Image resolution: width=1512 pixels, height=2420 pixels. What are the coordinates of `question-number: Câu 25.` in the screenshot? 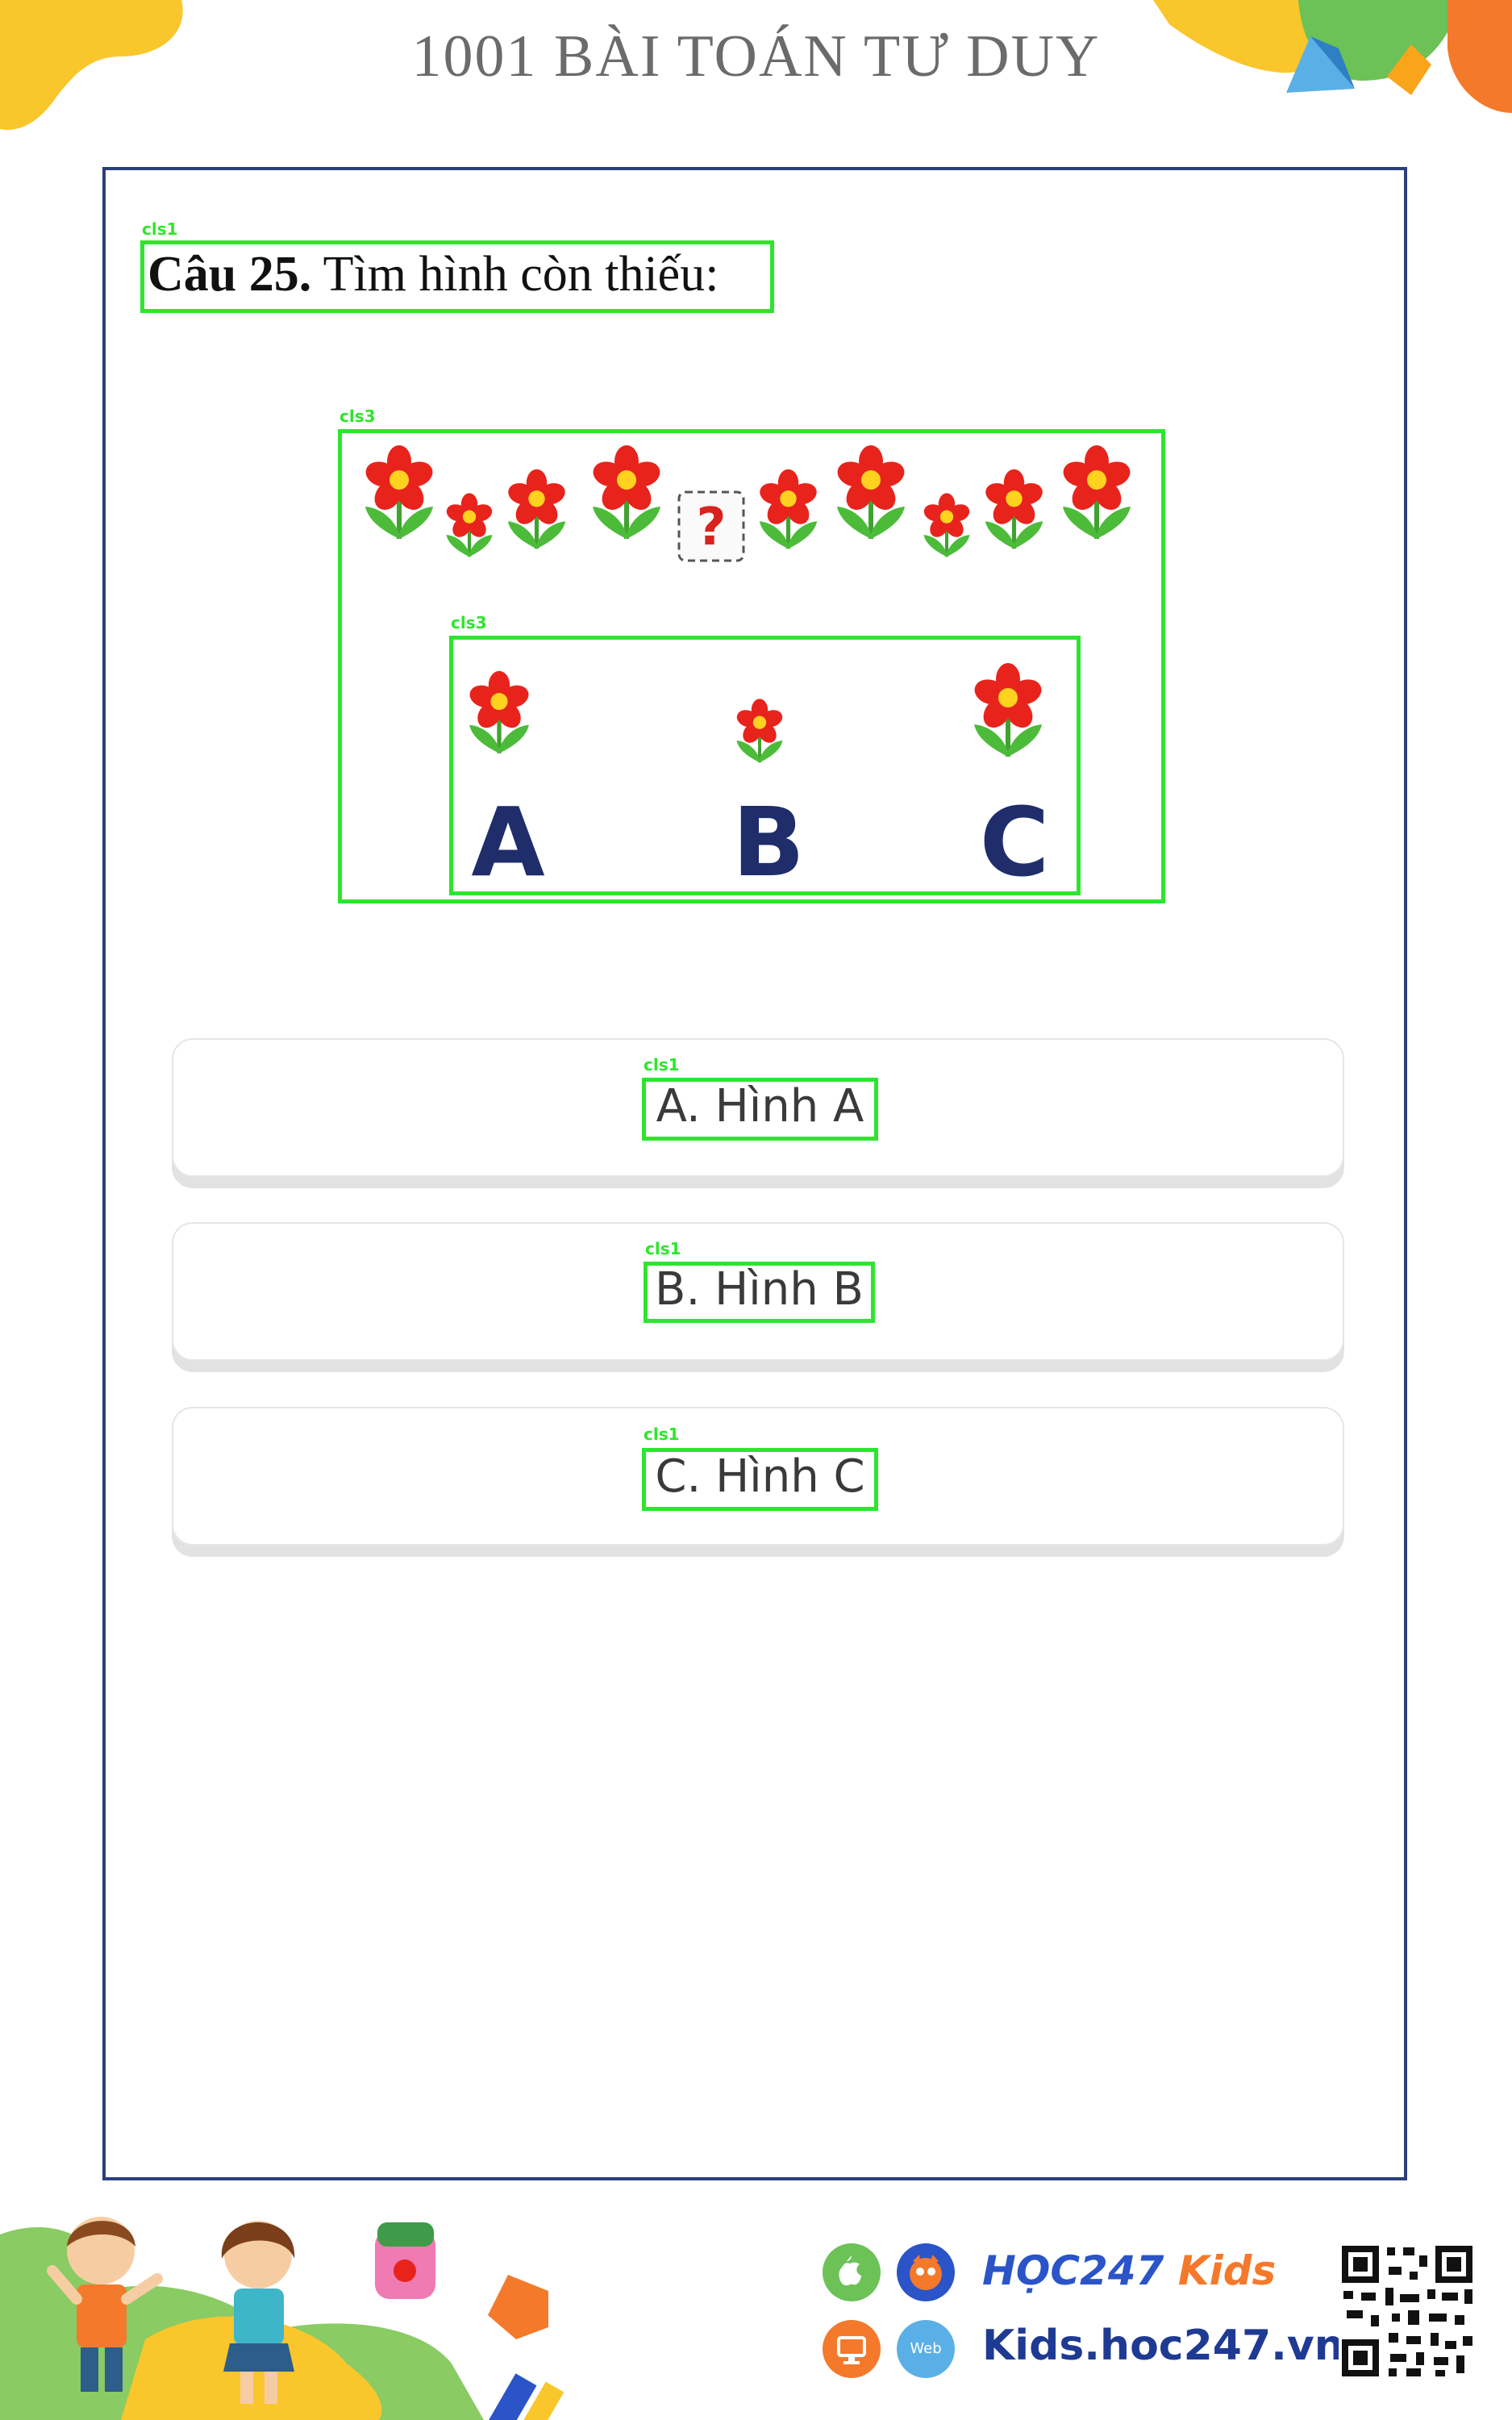 It's located at (230, 274).